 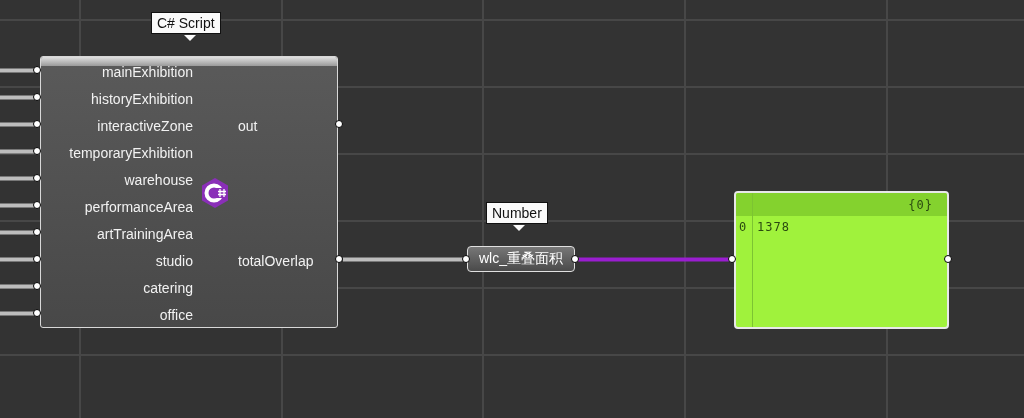 What do you see at coordinates (841, 260) in the screenshot?
I see `panel: {0} 0 1378` at bounding box center [841, 260].